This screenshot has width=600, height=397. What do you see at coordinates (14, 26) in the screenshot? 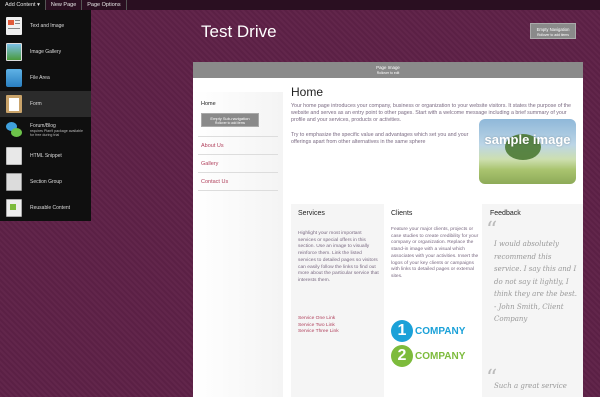
I see `text-image-icon` at bounding box center [14, 26].